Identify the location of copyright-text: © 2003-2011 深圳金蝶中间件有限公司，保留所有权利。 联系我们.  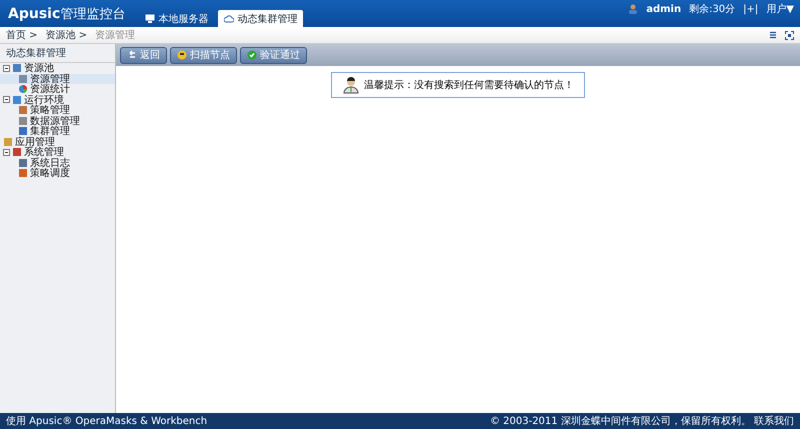
(642, 421).